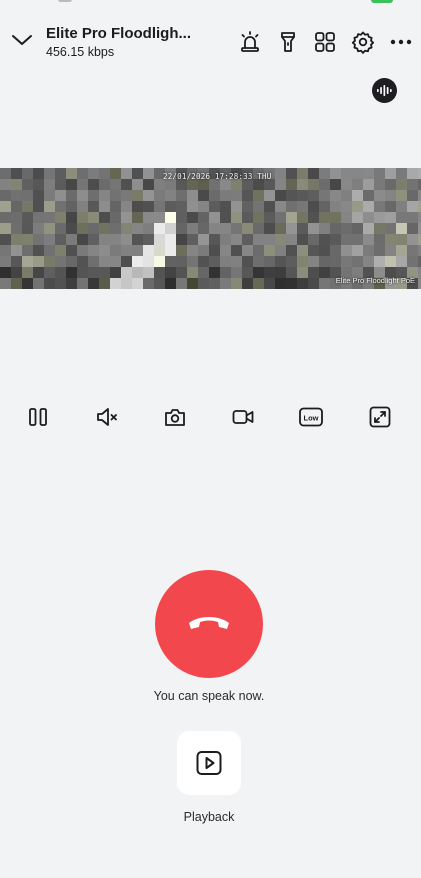  What do you see at coordinates (22, 40) in the screenshot?
I see `back-button` at bounding box center [22, 40].